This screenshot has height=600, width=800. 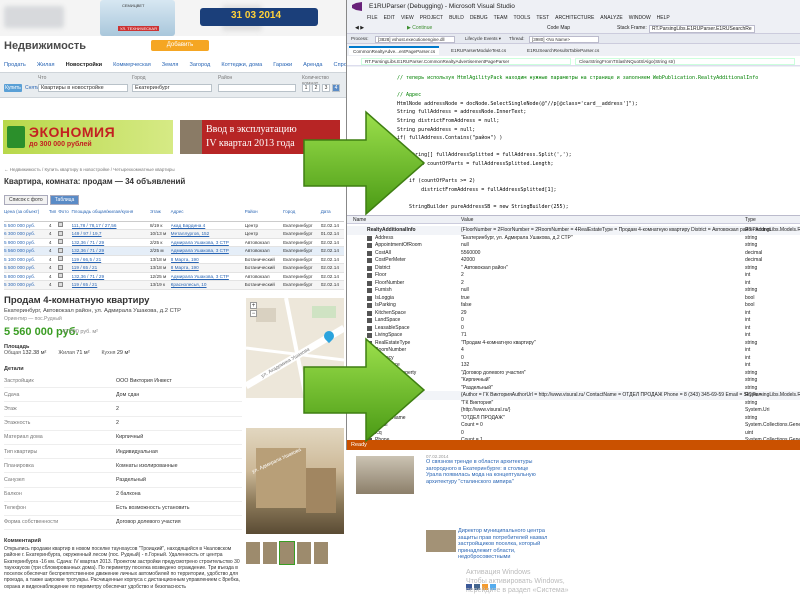 What do you see at coordinates (15, 67) in the screenshot?
I see `nav-item: Продать` at bounding box center [15, 67].